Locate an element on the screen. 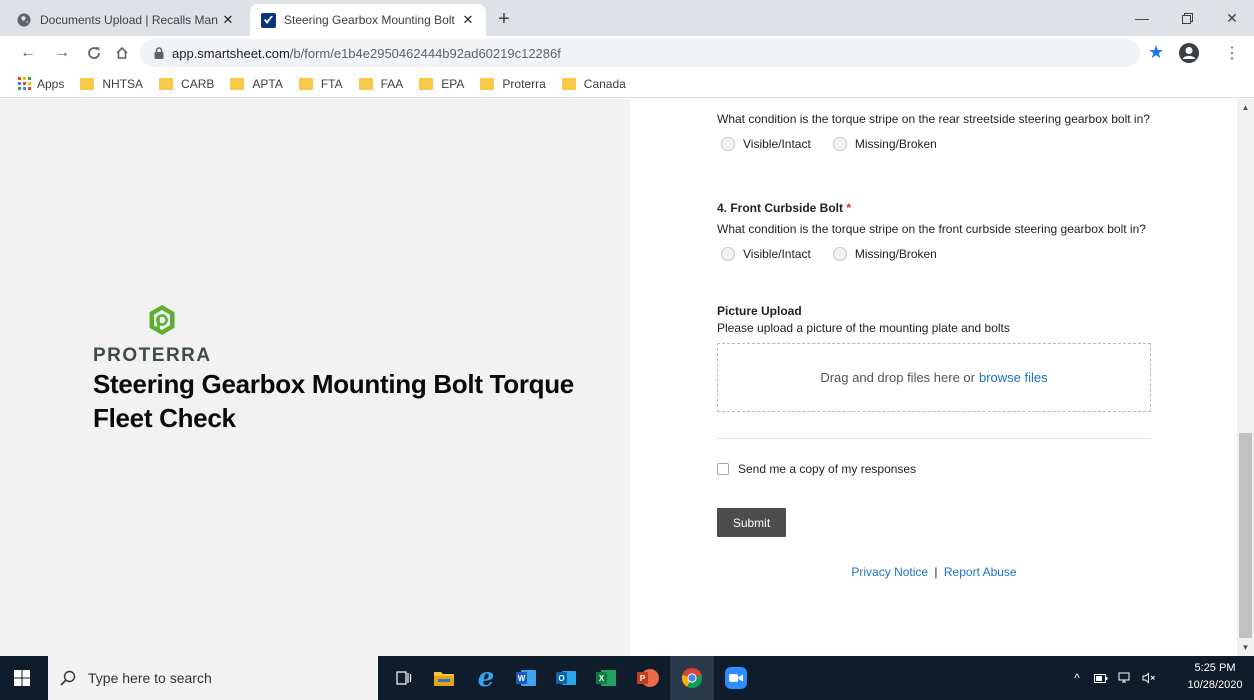  reload-icon is located at coordinates (94, 53).